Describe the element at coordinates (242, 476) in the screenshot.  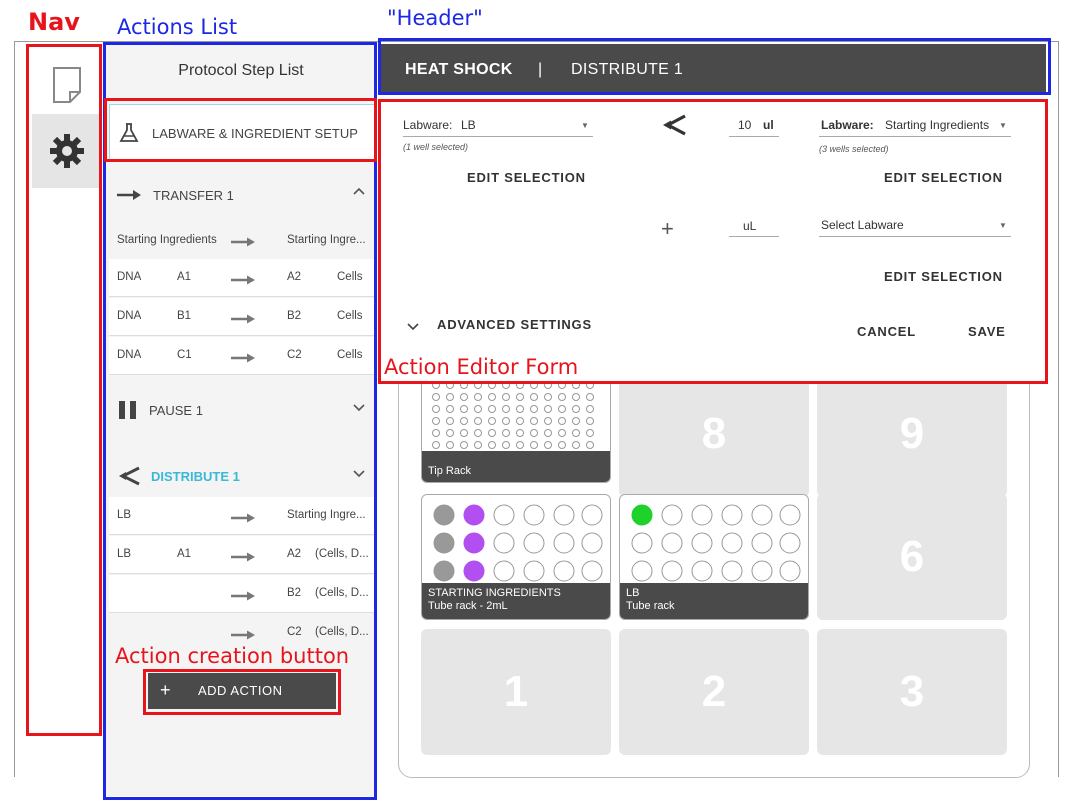
I see `step-distribute-1: DISTRIBUTE 1` at that location.